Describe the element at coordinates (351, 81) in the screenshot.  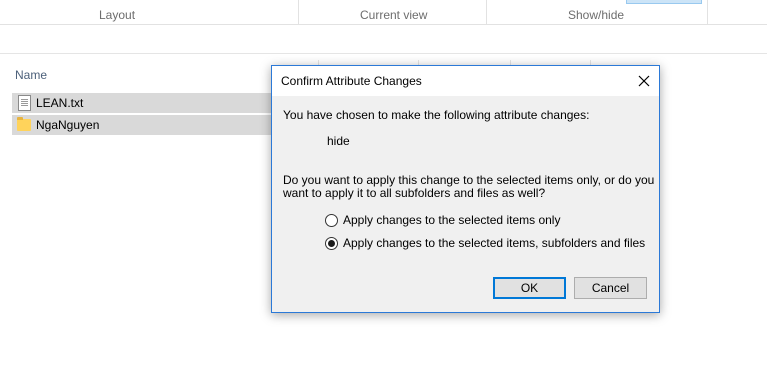
I see `dialog-title: Confirm Attribute Changes` at that location.